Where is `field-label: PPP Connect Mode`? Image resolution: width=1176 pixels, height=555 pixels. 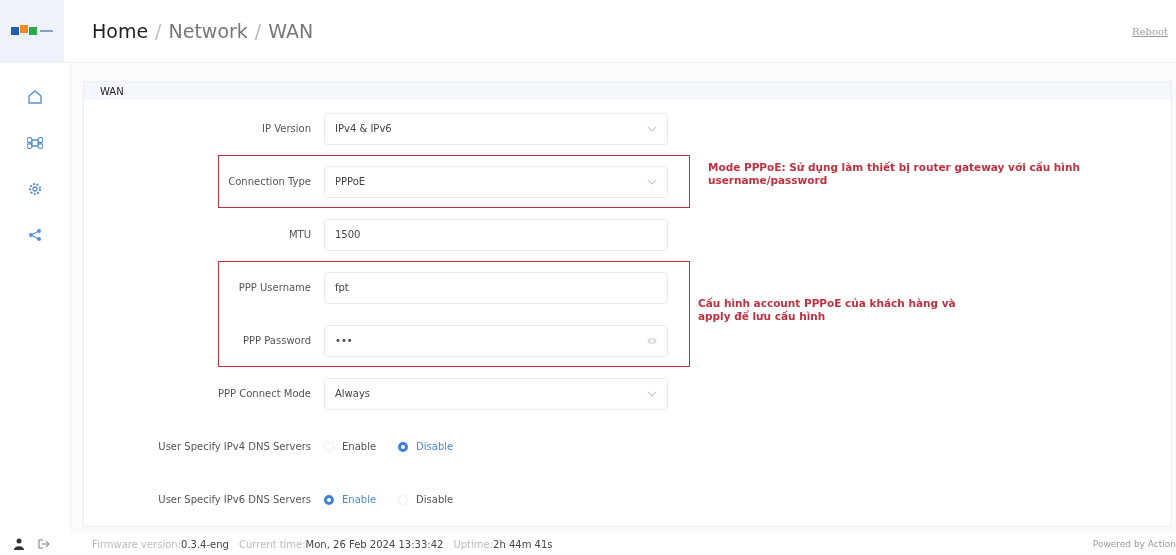
field-label: PPP Connect Mode is located at coordinates (264, 393).